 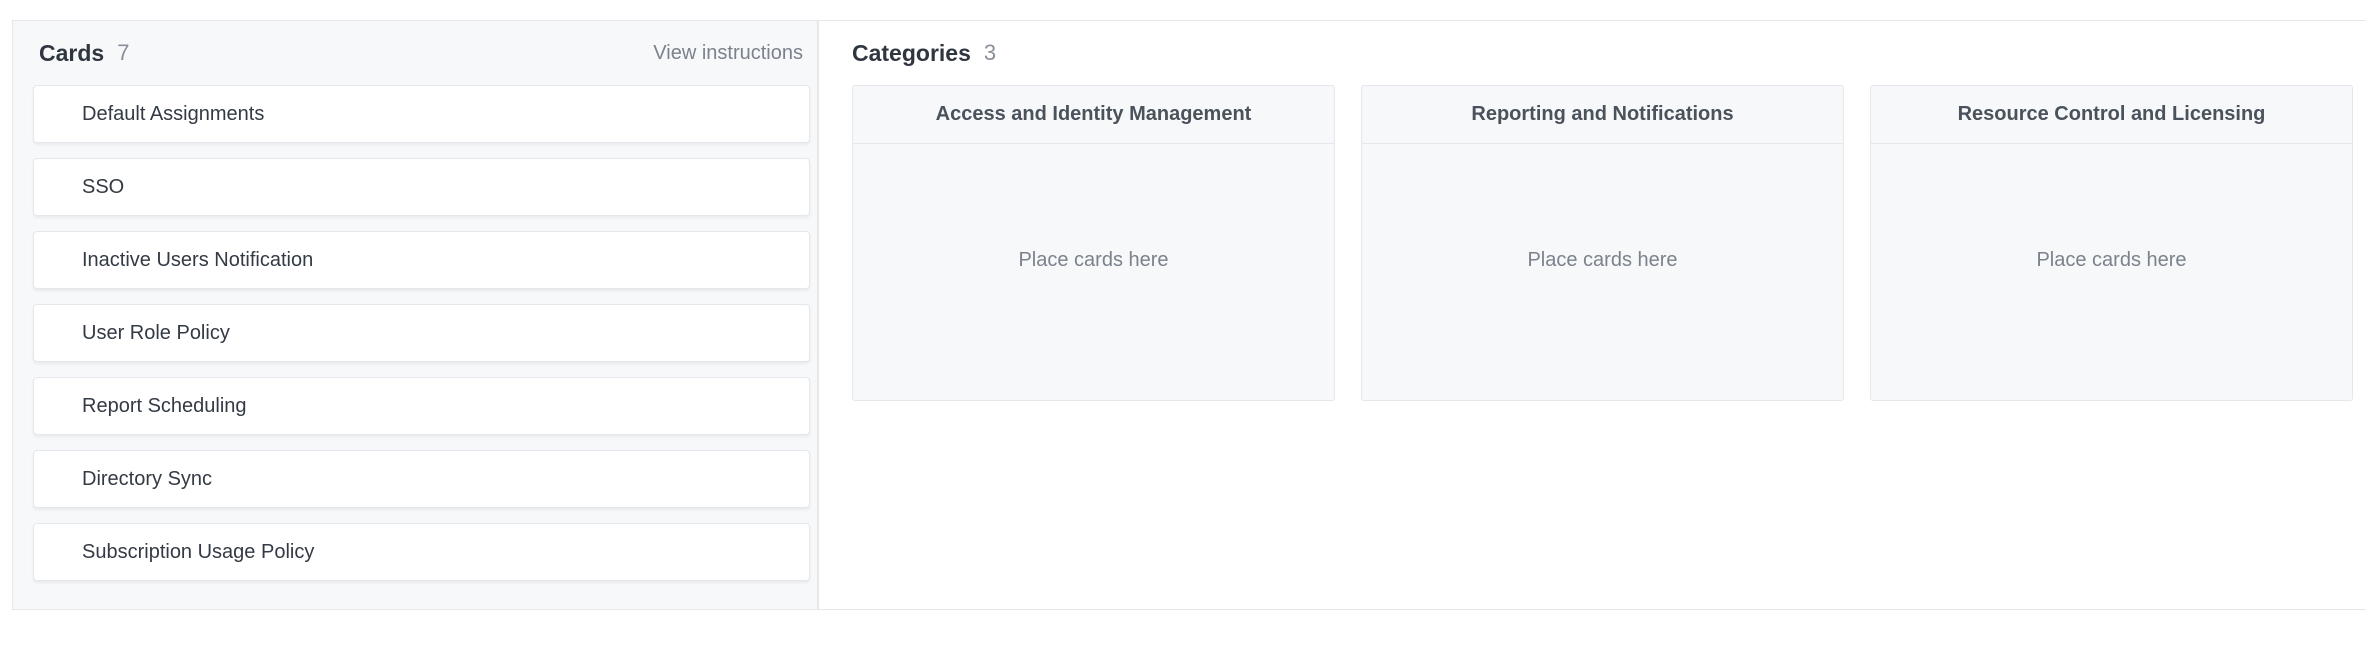 I want to click on card-label: Subscription Usage Policy, so click(x=198, y=551).